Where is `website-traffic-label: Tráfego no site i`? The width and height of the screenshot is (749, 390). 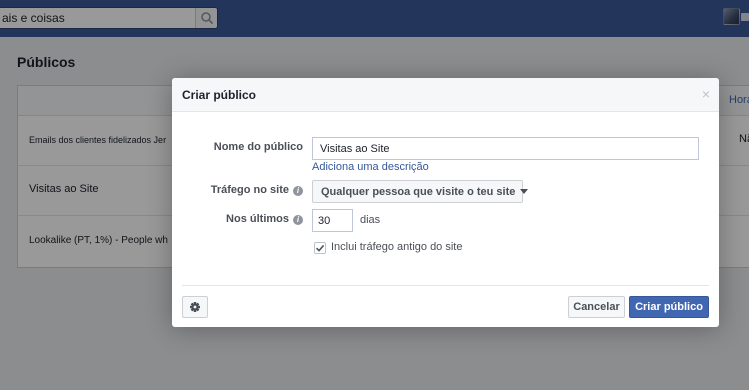
website-traffic-label: Tráfego no site i is located at coordinates (257, 190).